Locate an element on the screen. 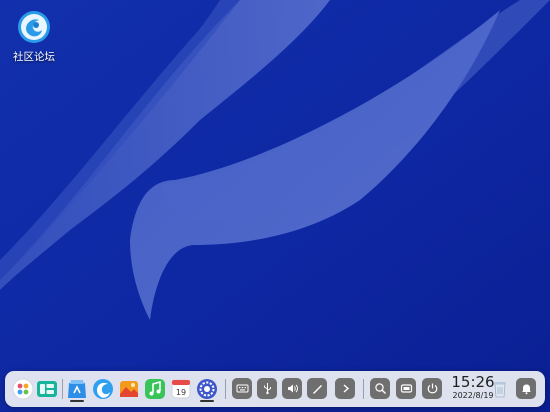  notification-button is located at coordinates (526, 388).